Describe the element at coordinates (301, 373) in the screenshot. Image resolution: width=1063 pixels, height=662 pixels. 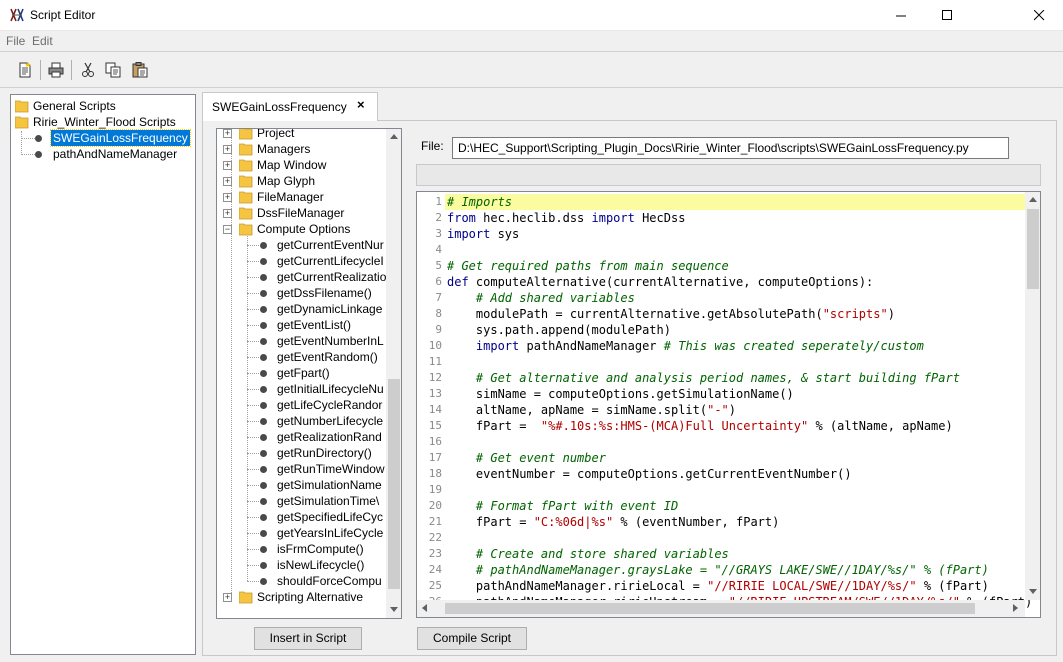
I see `api-tree-item: getFpart()` at that location.